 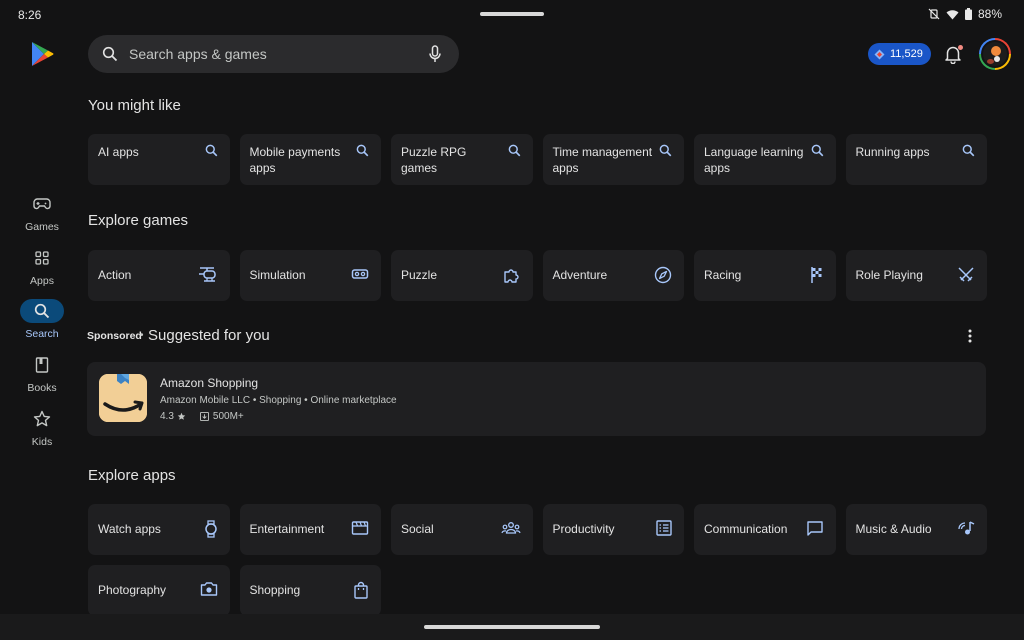 I want to click on account-avatar, so click(x=995, y=54).